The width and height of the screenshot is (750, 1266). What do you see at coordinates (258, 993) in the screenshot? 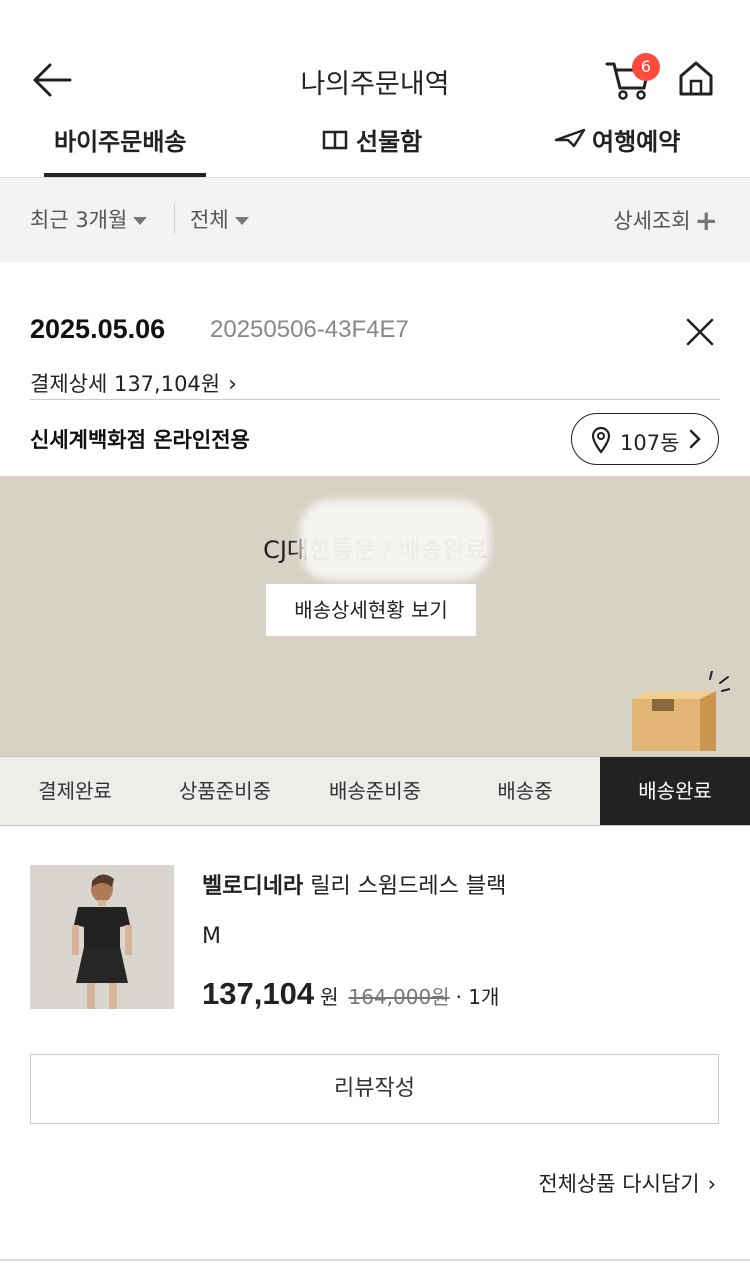
I see `sale-price: 137,104` at bounding box center [258, 993].